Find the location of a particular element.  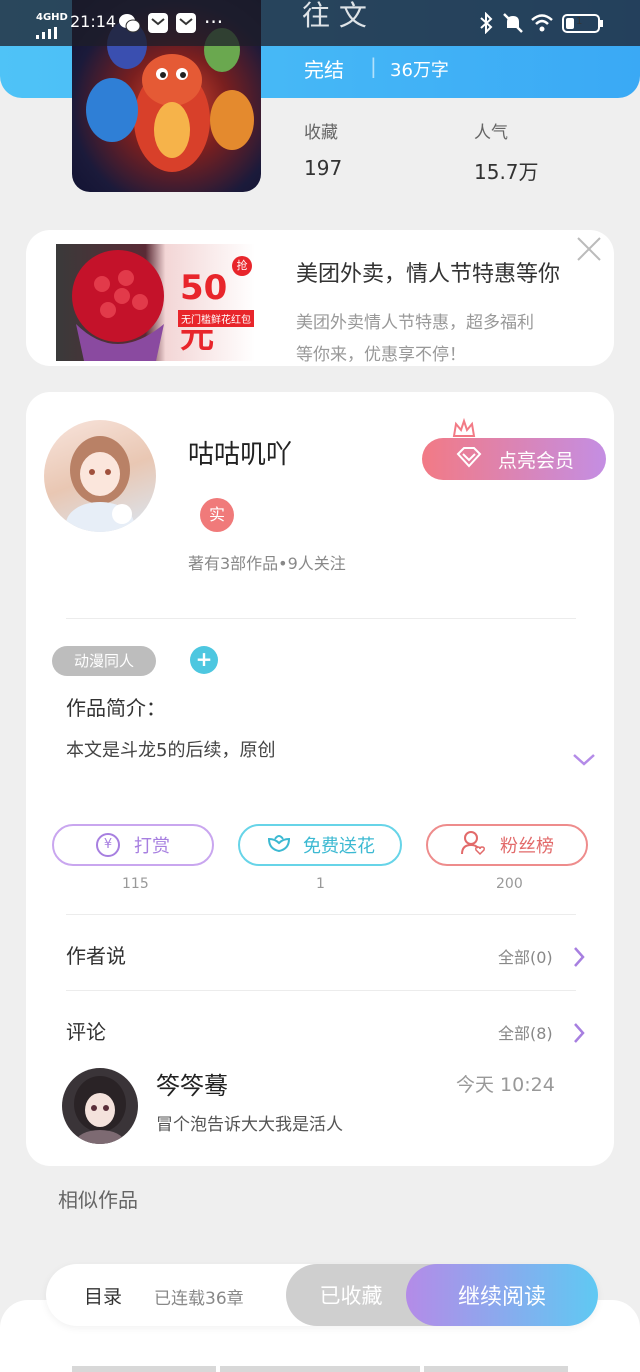

flower-count: 1 is located at coordinates (320, 884).